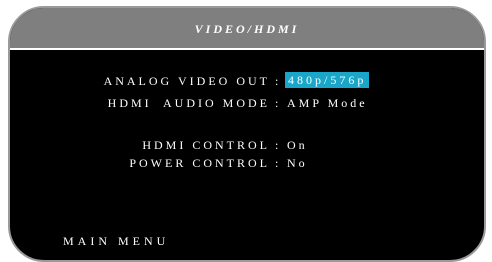 This screenshot has height=262, width=492. Describe the element at coordinates (297, 163) in the screenshot. I see `setting-value-power-control: No` at that location.